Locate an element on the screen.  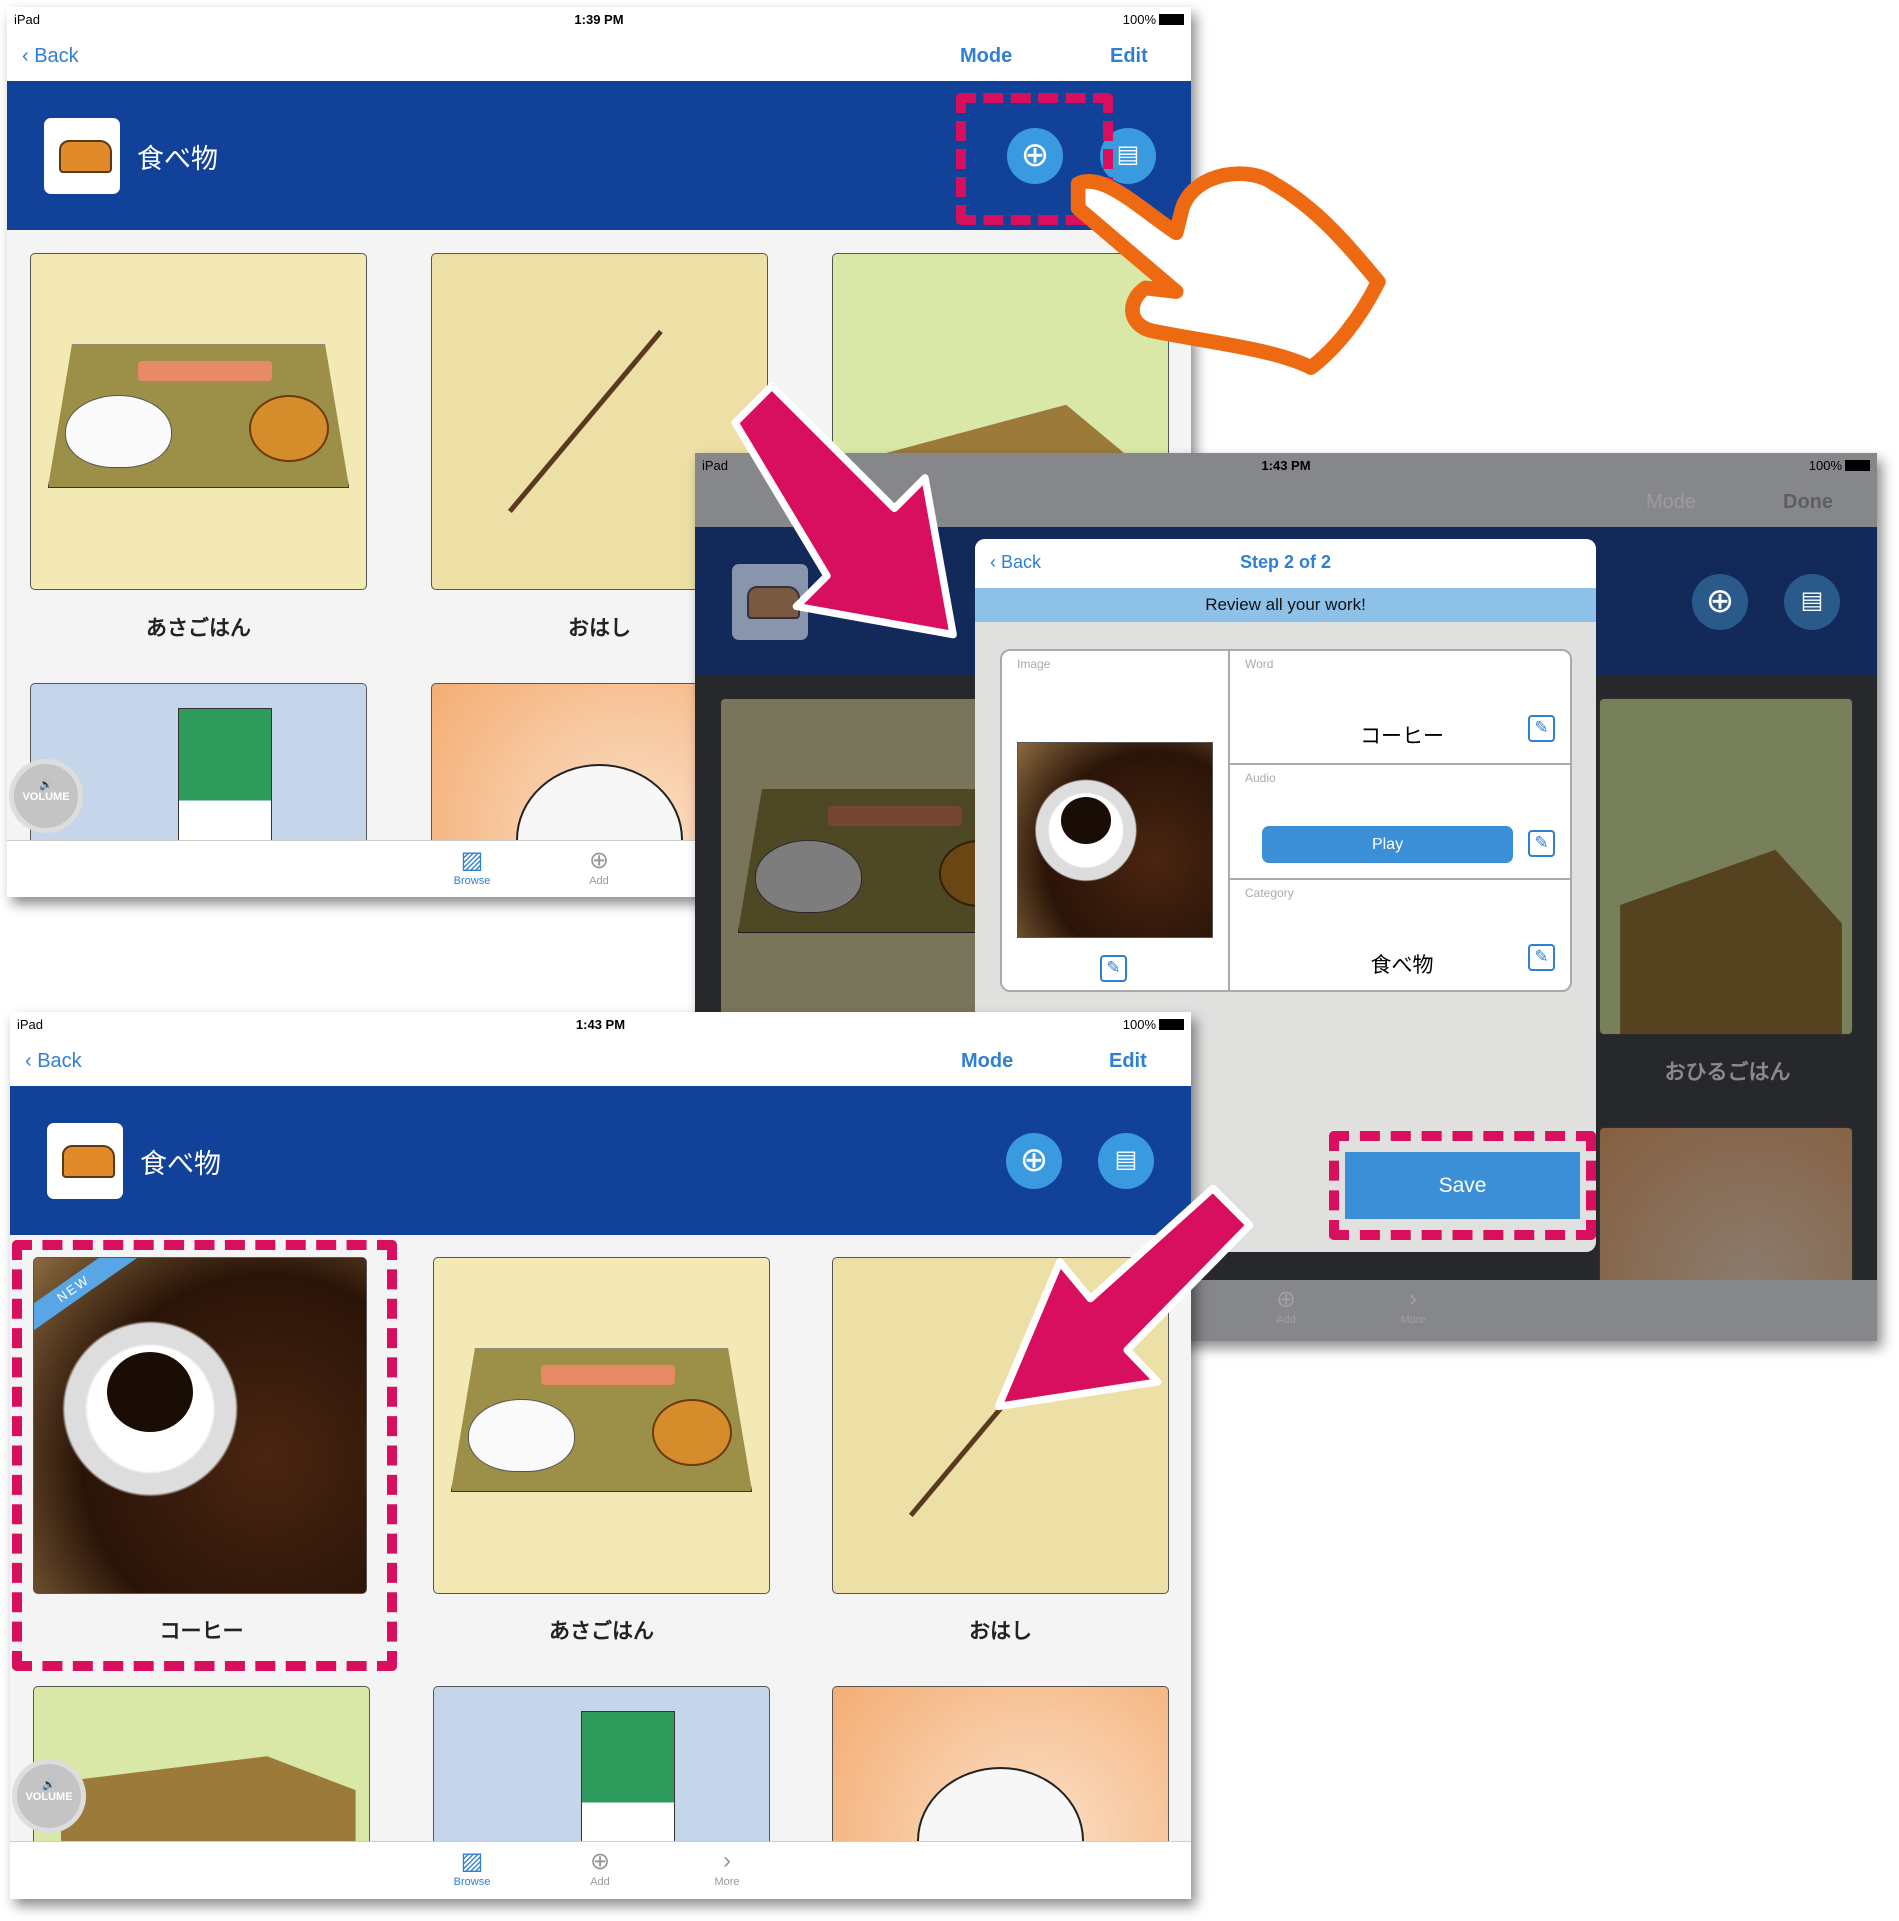
pointing-hand-icon is located at coordinates (1228, 270).